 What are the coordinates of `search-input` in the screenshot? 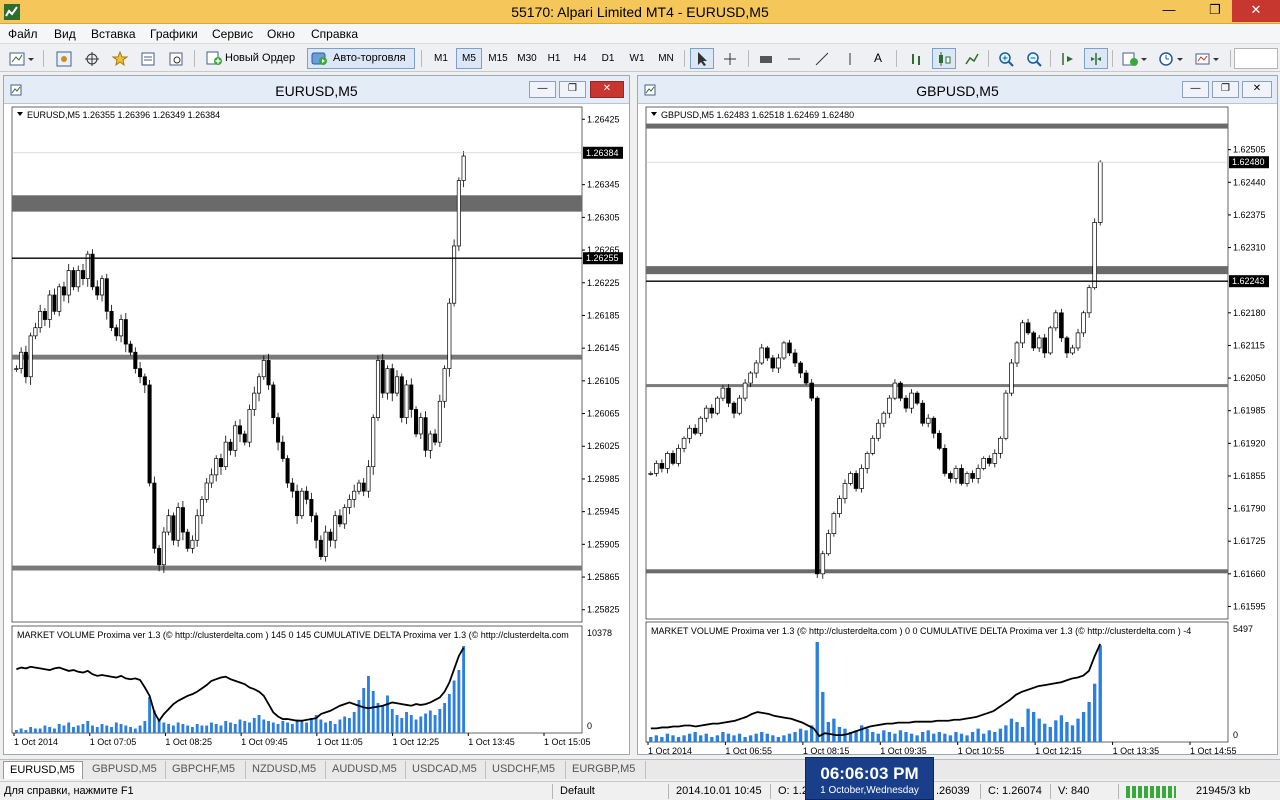 It's located at (1256, 58).